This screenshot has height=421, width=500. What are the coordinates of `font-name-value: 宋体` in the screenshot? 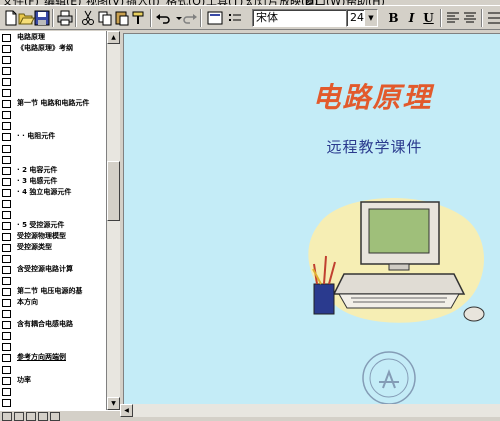 It's located at (267, 17).